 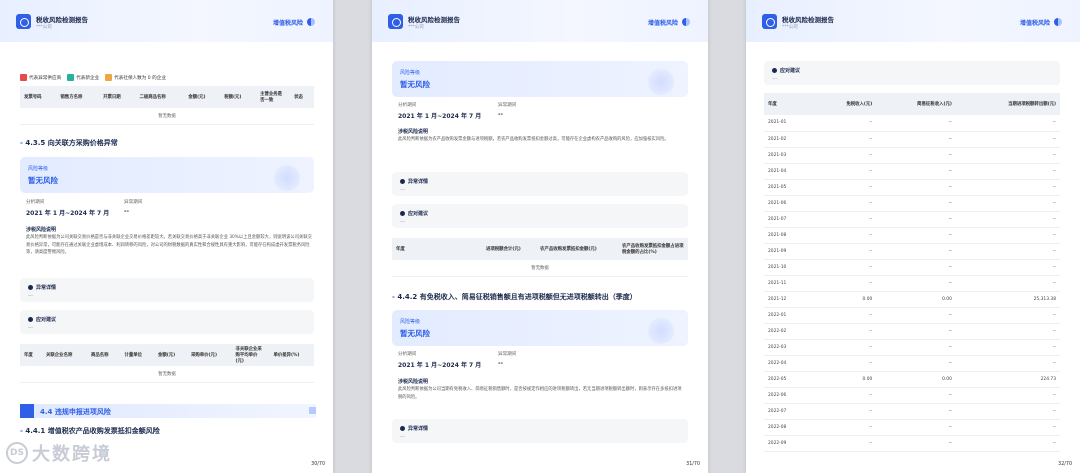 What do you see at coordinates (789, 299) in the screenshot?
I see `year-cell: 2021-12` at bounding box center [789, 299].